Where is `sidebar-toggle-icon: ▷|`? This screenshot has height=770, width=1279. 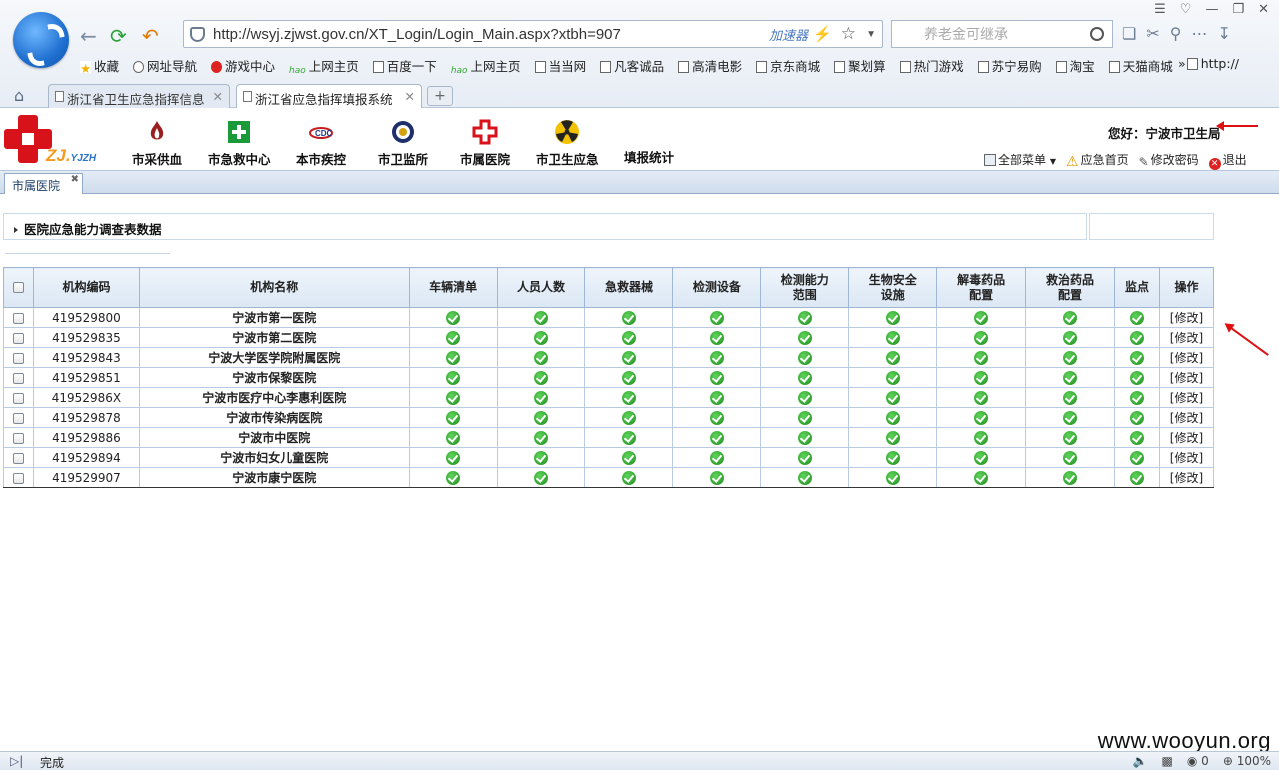
sidebar-toggle-icon: ▷| is located at coordinates (16, 761).